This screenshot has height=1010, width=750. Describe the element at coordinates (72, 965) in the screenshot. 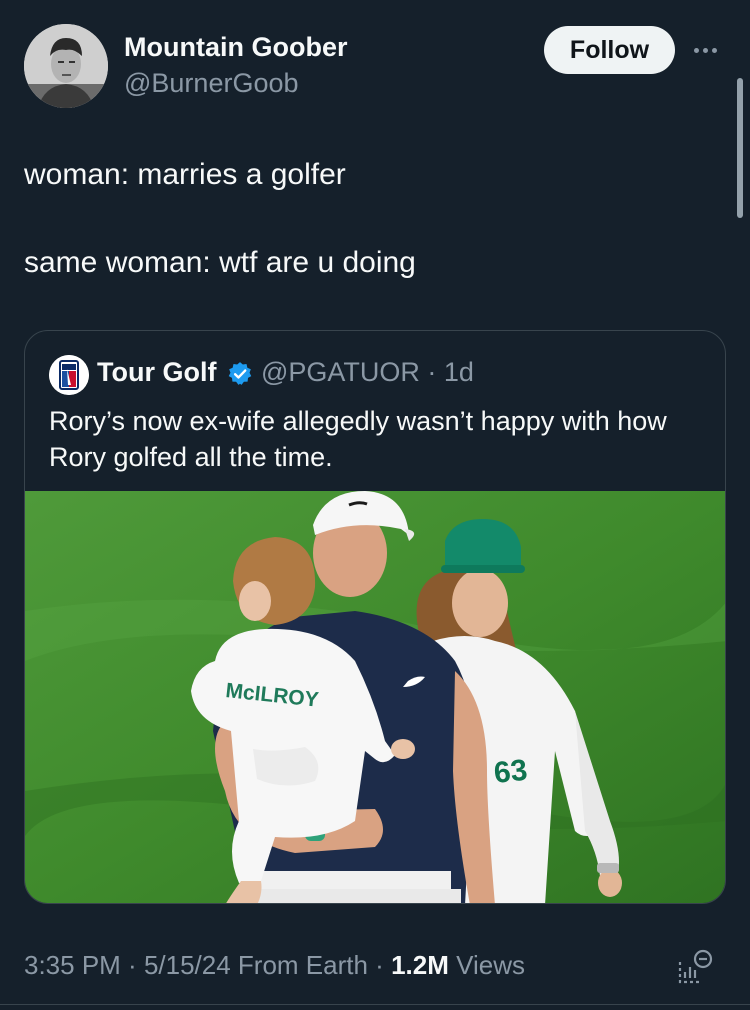

I see `tweet-time: 3:35 PM` at that location.